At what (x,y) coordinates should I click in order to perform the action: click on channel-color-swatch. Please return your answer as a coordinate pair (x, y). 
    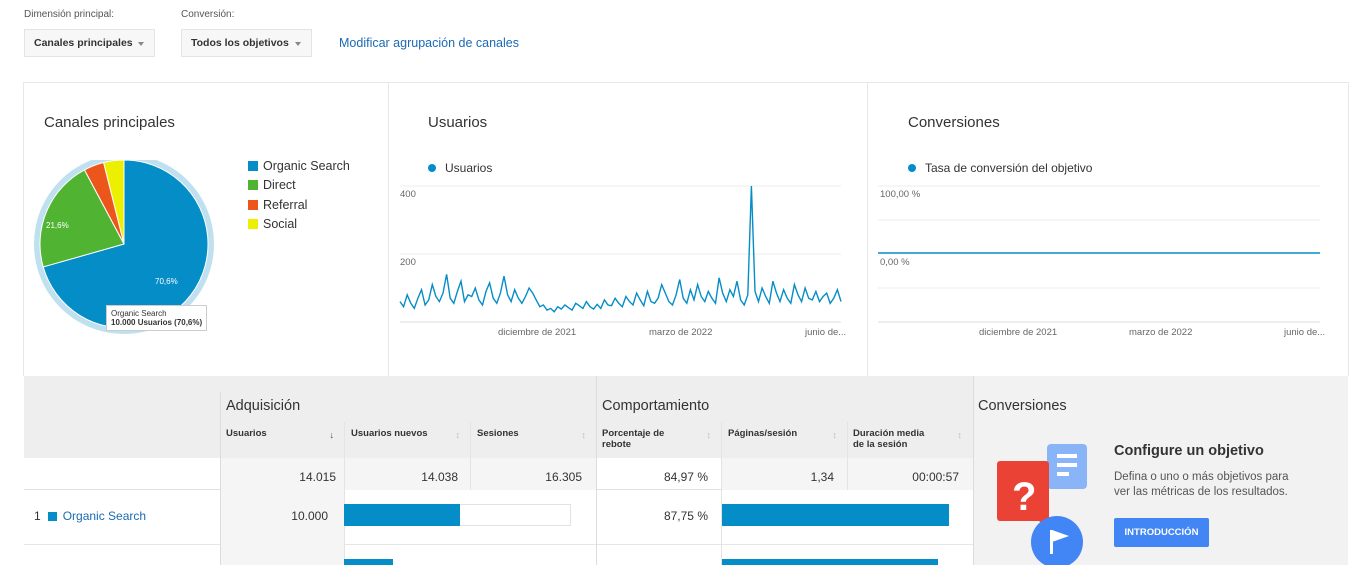
    Looking at the image, I should click on (52, 516).